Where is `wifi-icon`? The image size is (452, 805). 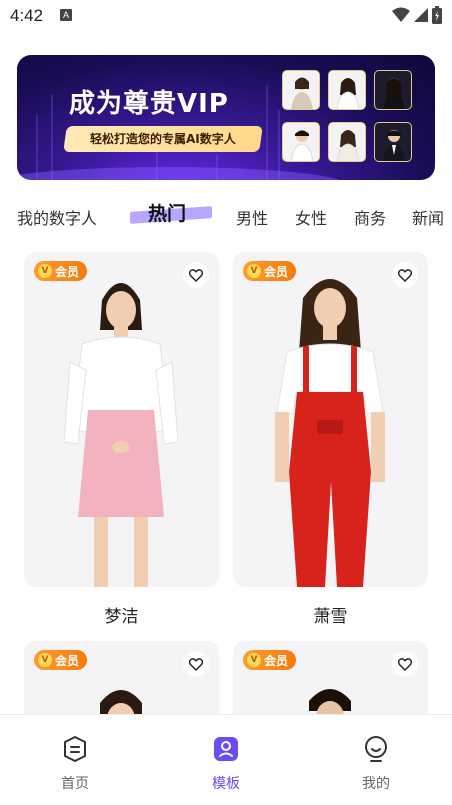 wifi-icon is located at coordinates (401, 14).